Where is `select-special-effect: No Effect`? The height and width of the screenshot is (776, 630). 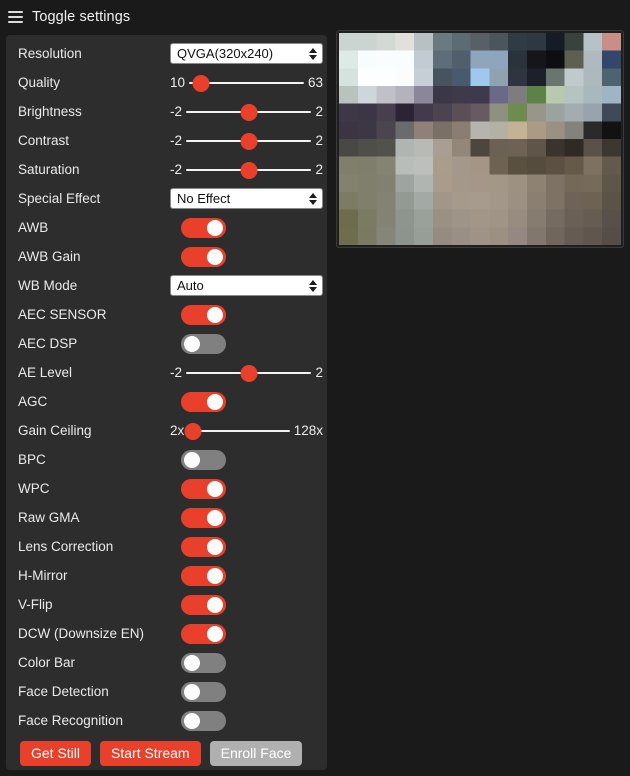 select-special-effect: No Effect is located at coordinates (246, 198).